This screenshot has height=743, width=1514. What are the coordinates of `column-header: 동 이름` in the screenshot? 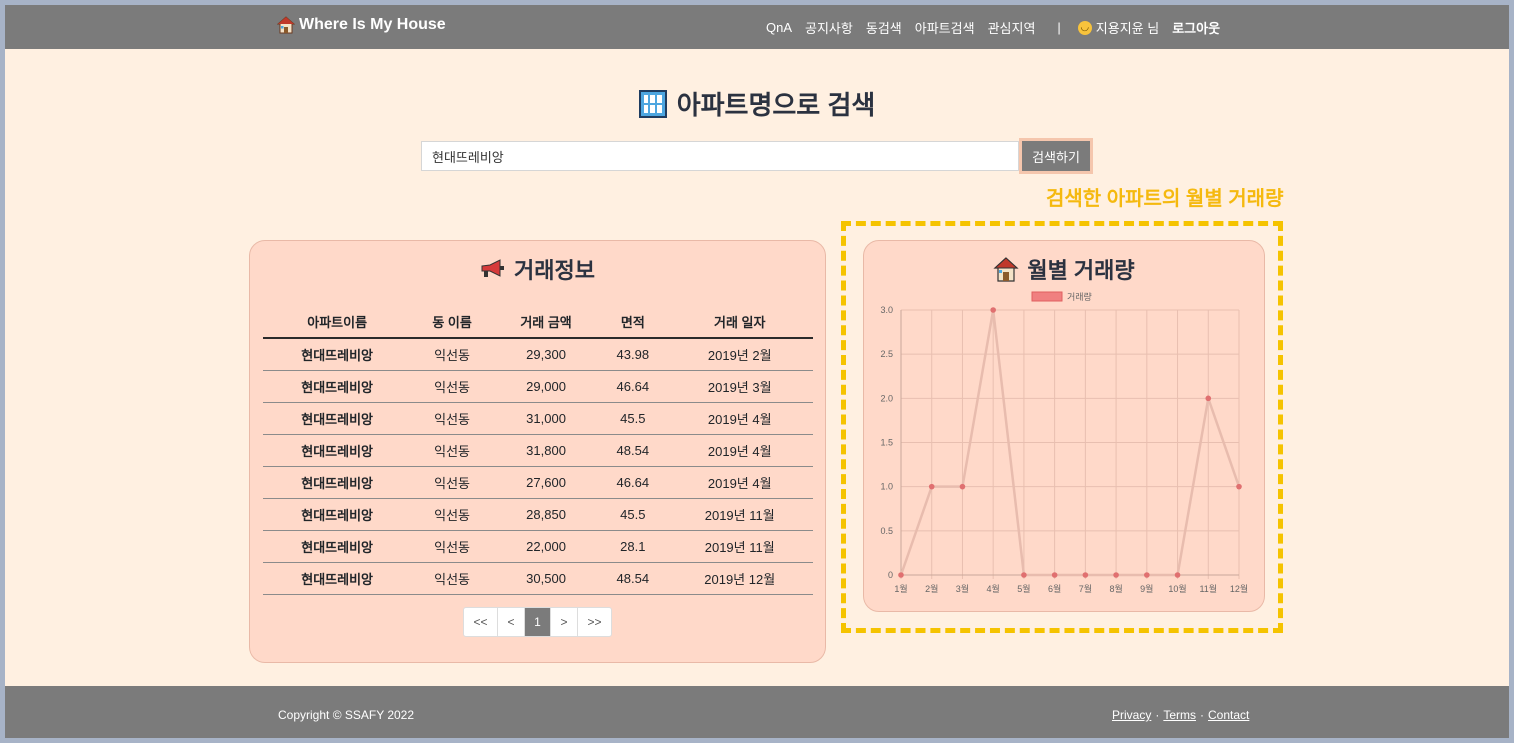 It's located at (452, 322).